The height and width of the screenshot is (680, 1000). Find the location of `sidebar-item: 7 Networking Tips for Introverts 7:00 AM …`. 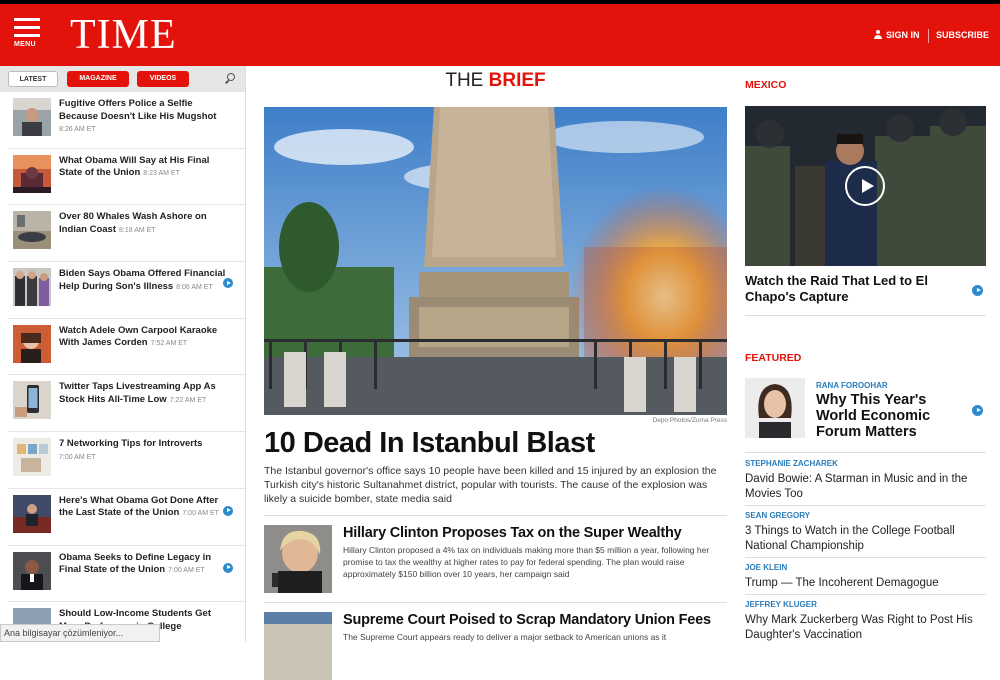

sidebar-item: 7 Networking Tips for Introverts 7:00 AM … is located at coordinates (126, 460).